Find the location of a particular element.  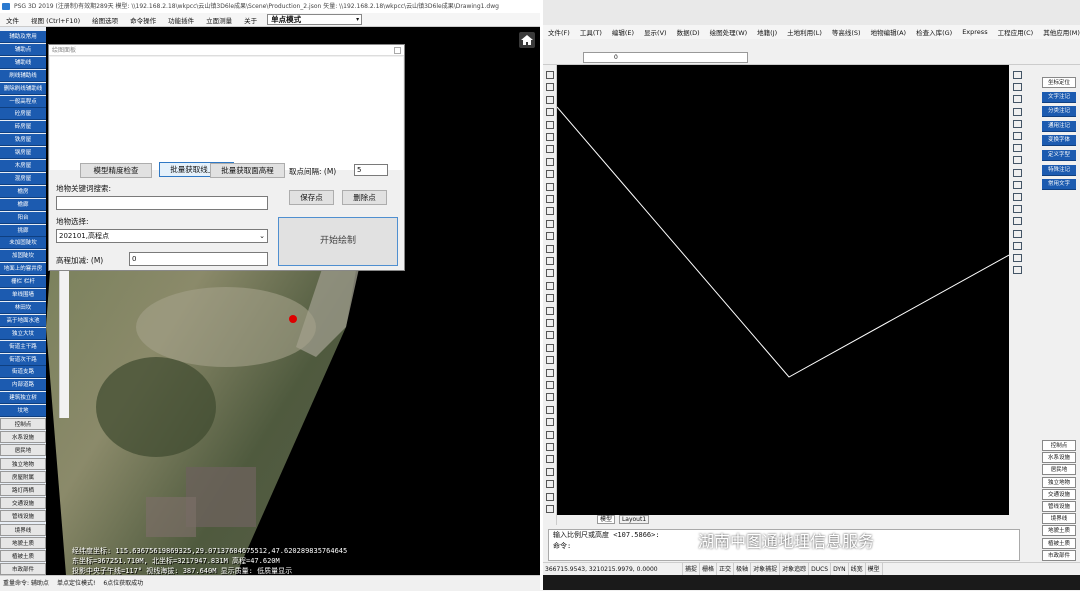

cad-menu-item: 地物编辑(A) is located at coordinates (889, 32).